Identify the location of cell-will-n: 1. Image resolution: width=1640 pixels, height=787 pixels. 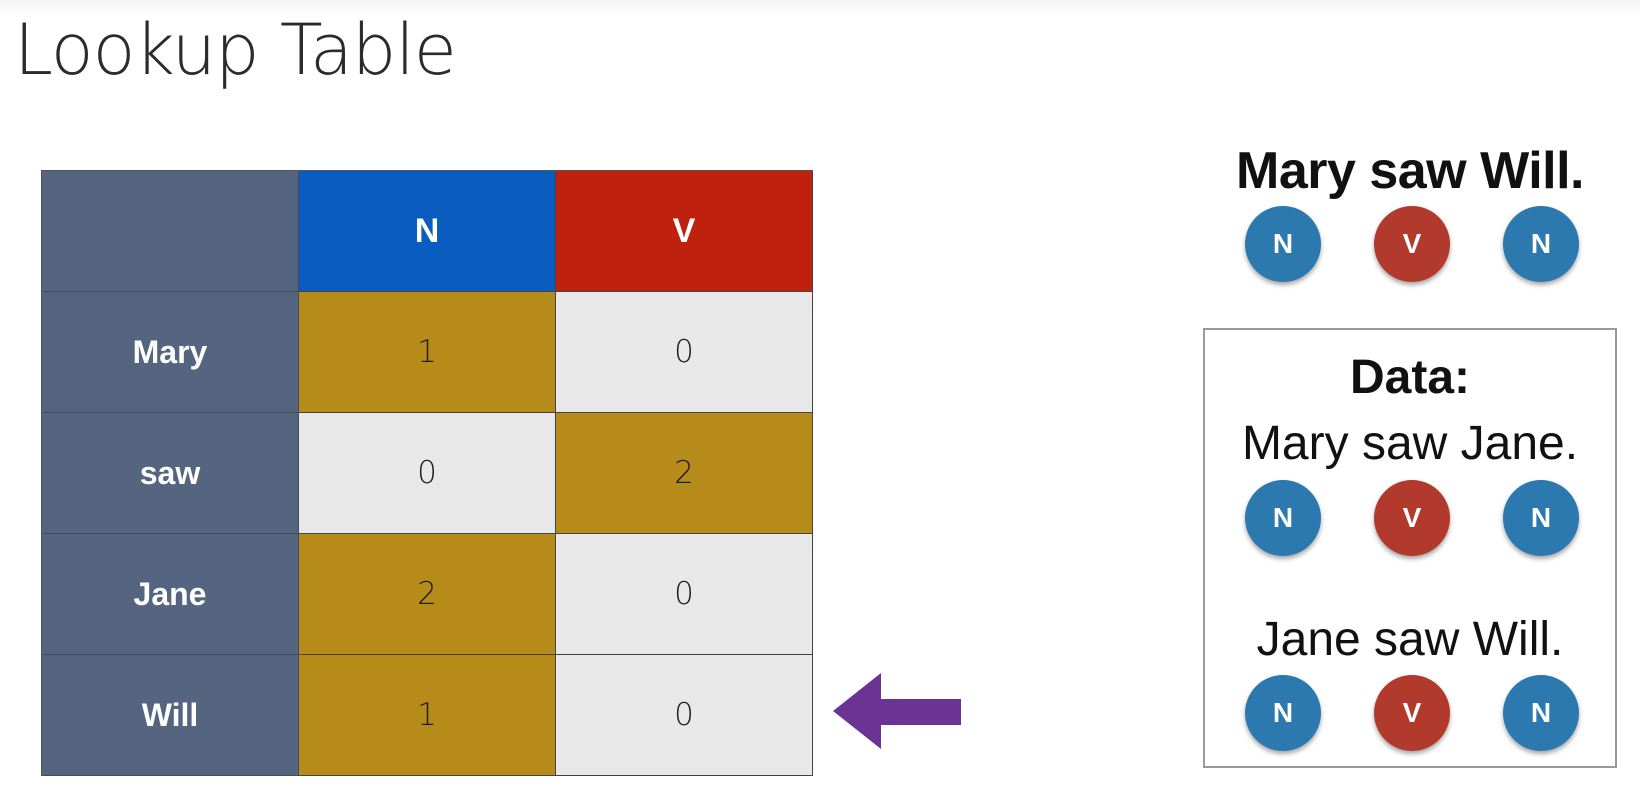
(427, 715).